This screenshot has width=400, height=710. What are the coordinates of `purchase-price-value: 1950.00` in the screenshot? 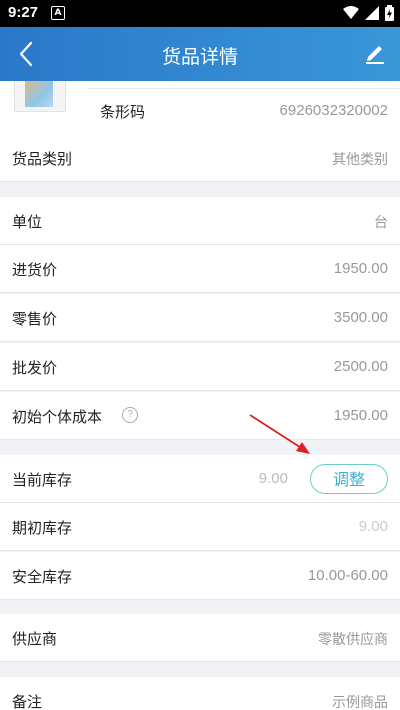 It's located at (360, 268).